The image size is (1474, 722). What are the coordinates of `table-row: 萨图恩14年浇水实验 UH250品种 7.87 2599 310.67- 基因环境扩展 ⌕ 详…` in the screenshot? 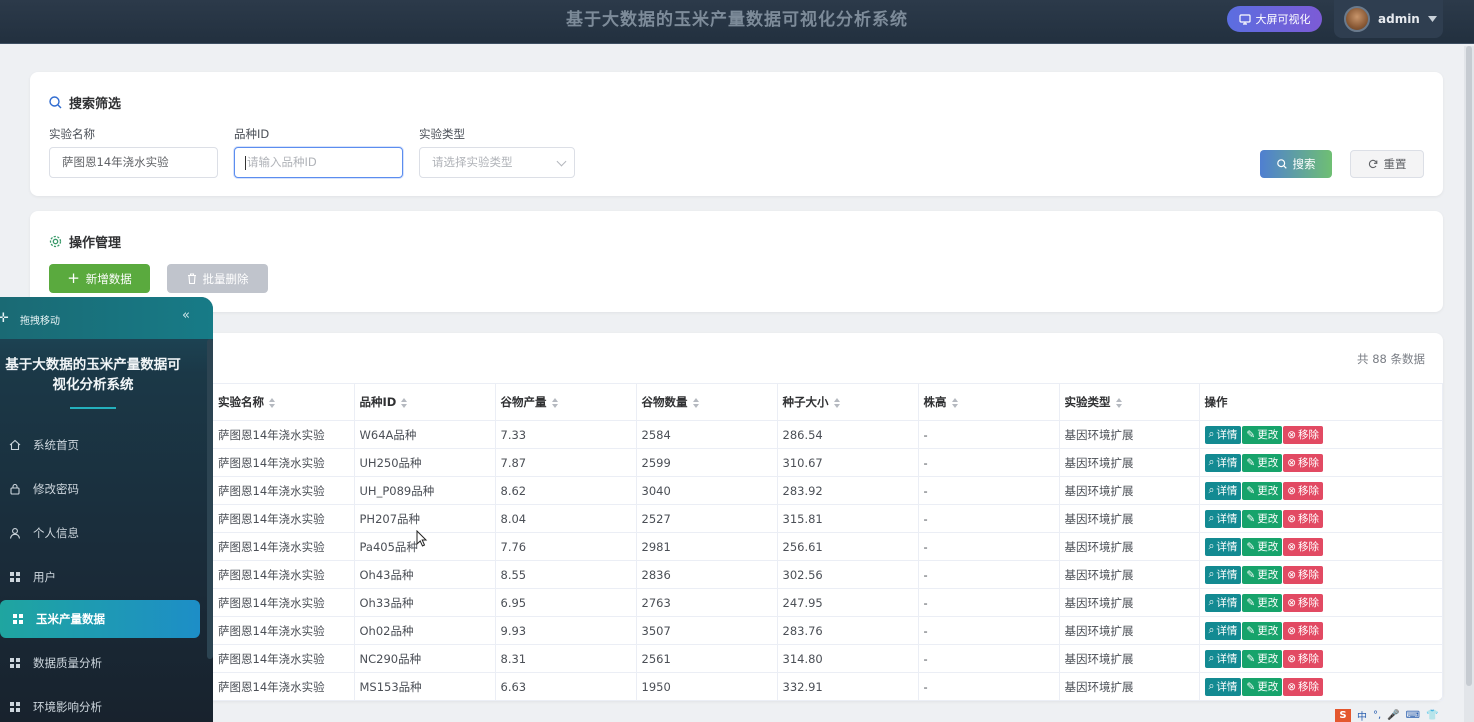 It's located at (828, 462).